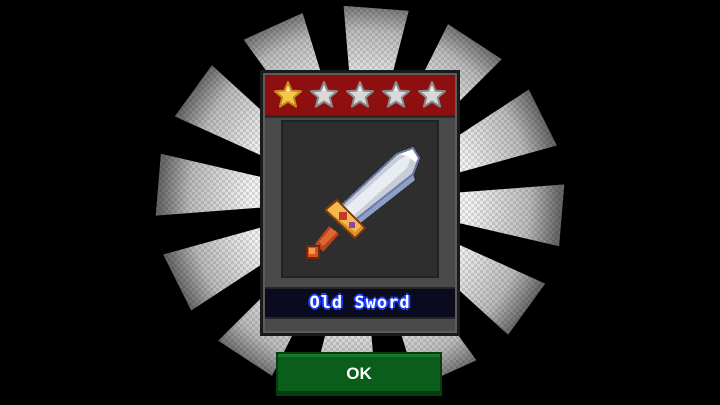 The width and height of the screenshot is (720, 405). What do you see at coordinates (359, 374) in the screenshot?
I see `ok-button: OK` at bounding box center [359, 374].